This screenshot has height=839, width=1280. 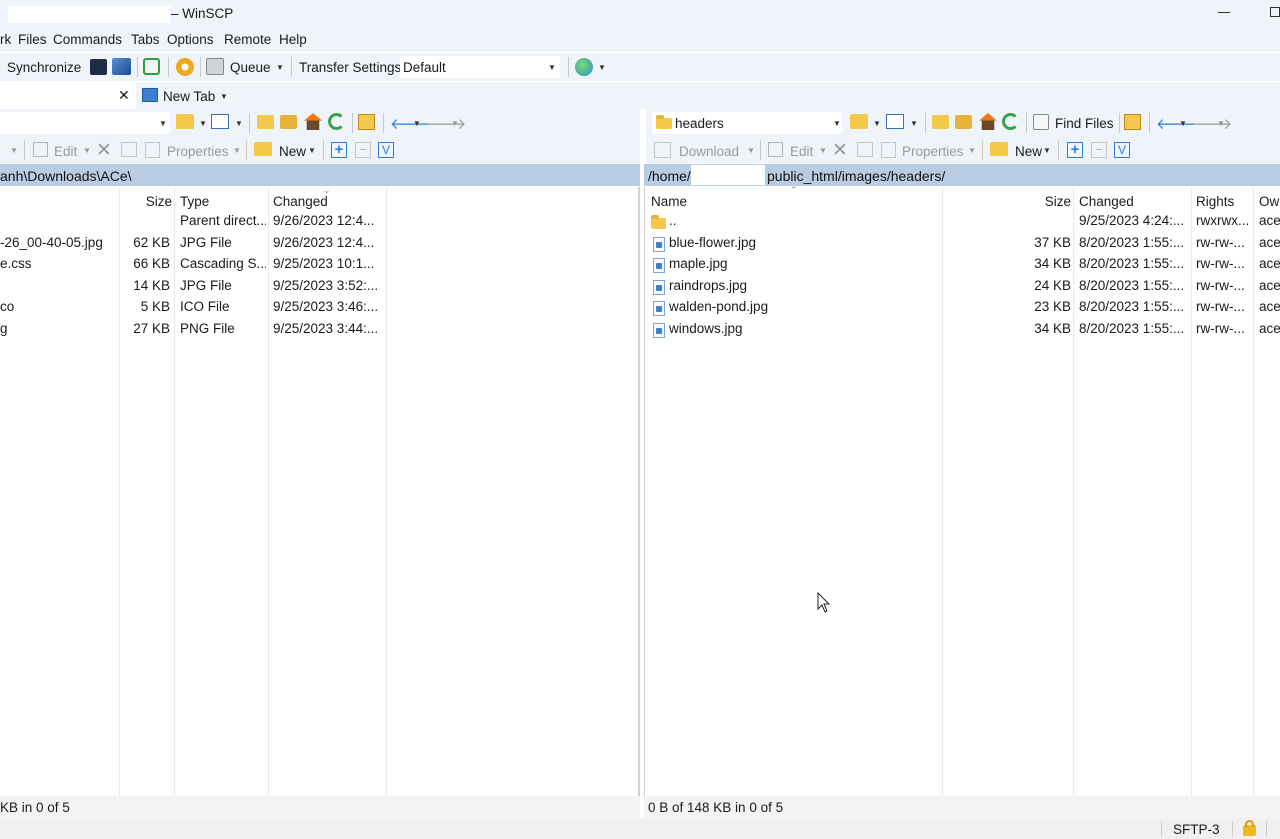 I want to click on left-edit-button: Edit, so click(x=65, y=151).